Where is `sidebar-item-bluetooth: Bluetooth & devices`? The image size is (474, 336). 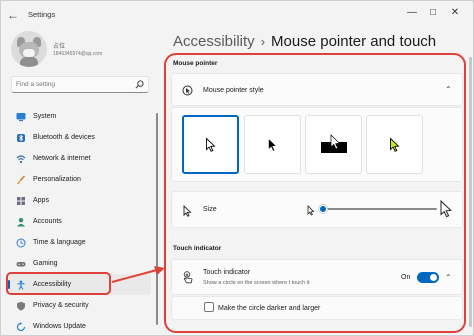 sidebar-item-bluetooth: Bluetooth & devices is located at coordinates (79, 137).